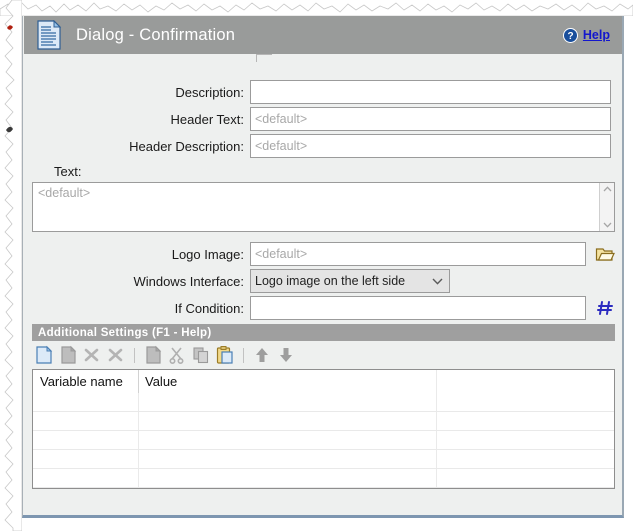 This screenshot has height=531, width=633. What do you see at coordinates (605, 254) in the screenshot?
I see `open-folder-icon` at bounding box center [605, 254].